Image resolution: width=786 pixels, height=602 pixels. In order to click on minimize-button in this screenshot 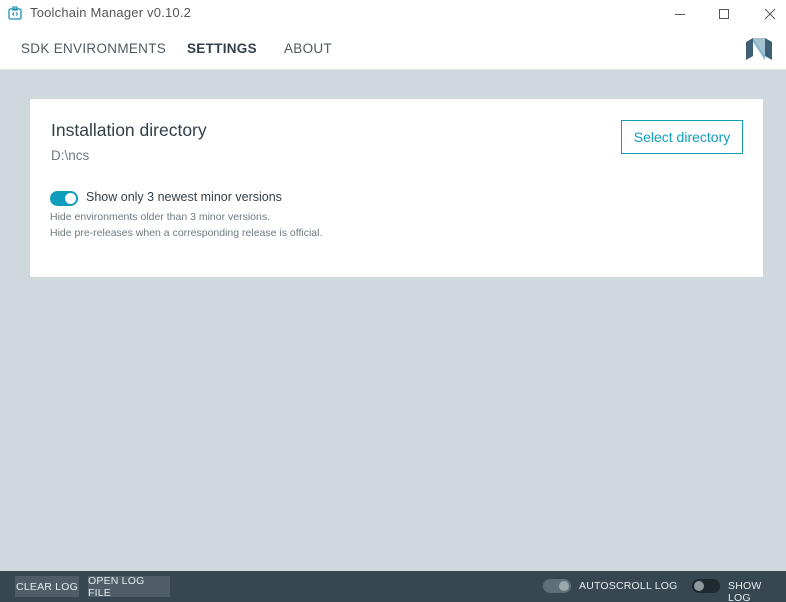, I will do `click(680, 13)`.